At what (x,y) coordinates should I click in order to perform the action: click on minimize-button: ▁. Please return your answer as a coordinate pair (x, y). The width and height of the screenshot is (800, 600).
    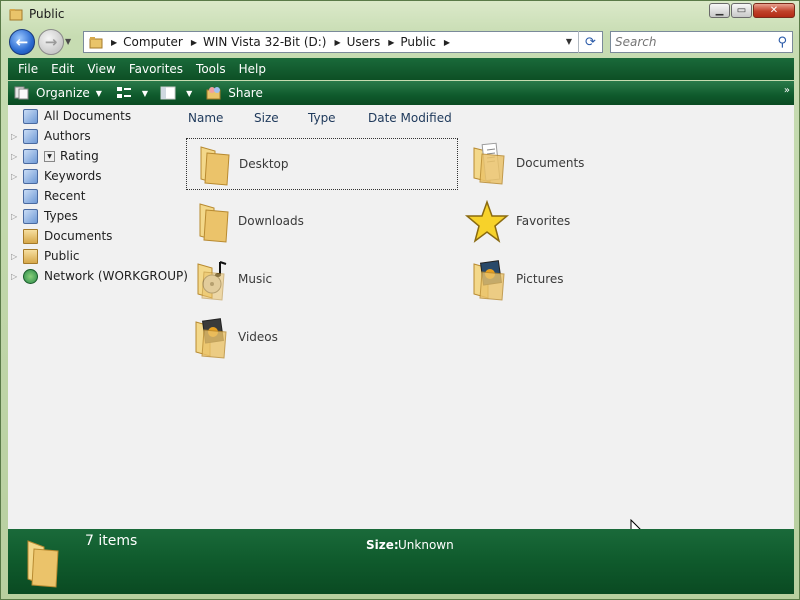
    Looking at the image, I should click on (719, 10).